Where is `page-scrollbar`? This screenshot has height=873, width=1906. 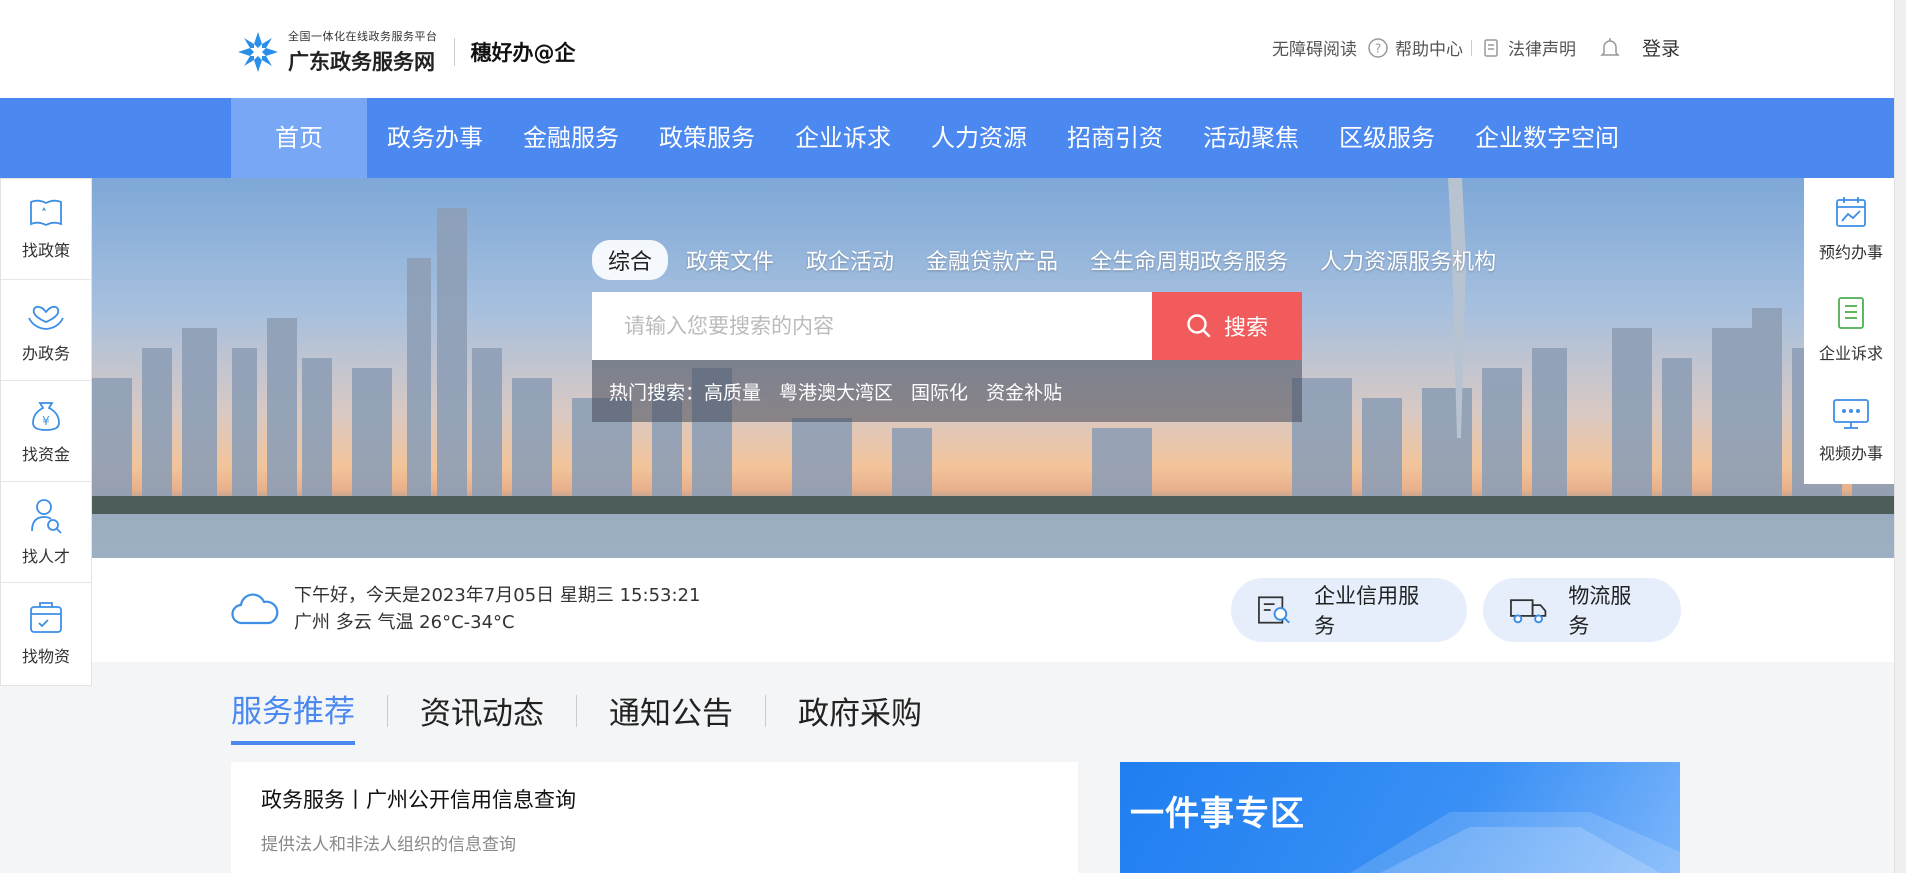 page-scrollbar is located at coordinates (1900, 436).